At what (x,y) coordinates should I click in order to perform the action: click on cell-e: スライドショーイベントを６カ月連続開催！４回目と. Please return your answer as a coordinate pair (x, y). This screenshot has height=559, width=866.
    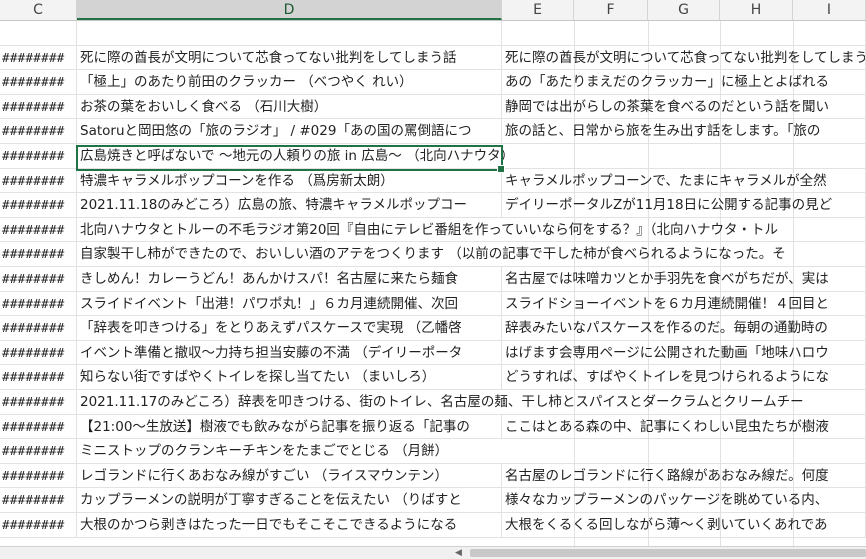
    Looking at the image, I should click on (684, 303).